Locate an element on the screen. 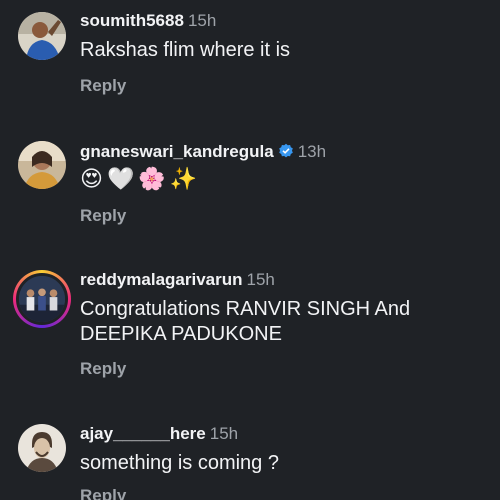 This screenshot has width=500, height=500. comment-header: gnaneswari_kandregula 13h is located at coordinates (203, 152).